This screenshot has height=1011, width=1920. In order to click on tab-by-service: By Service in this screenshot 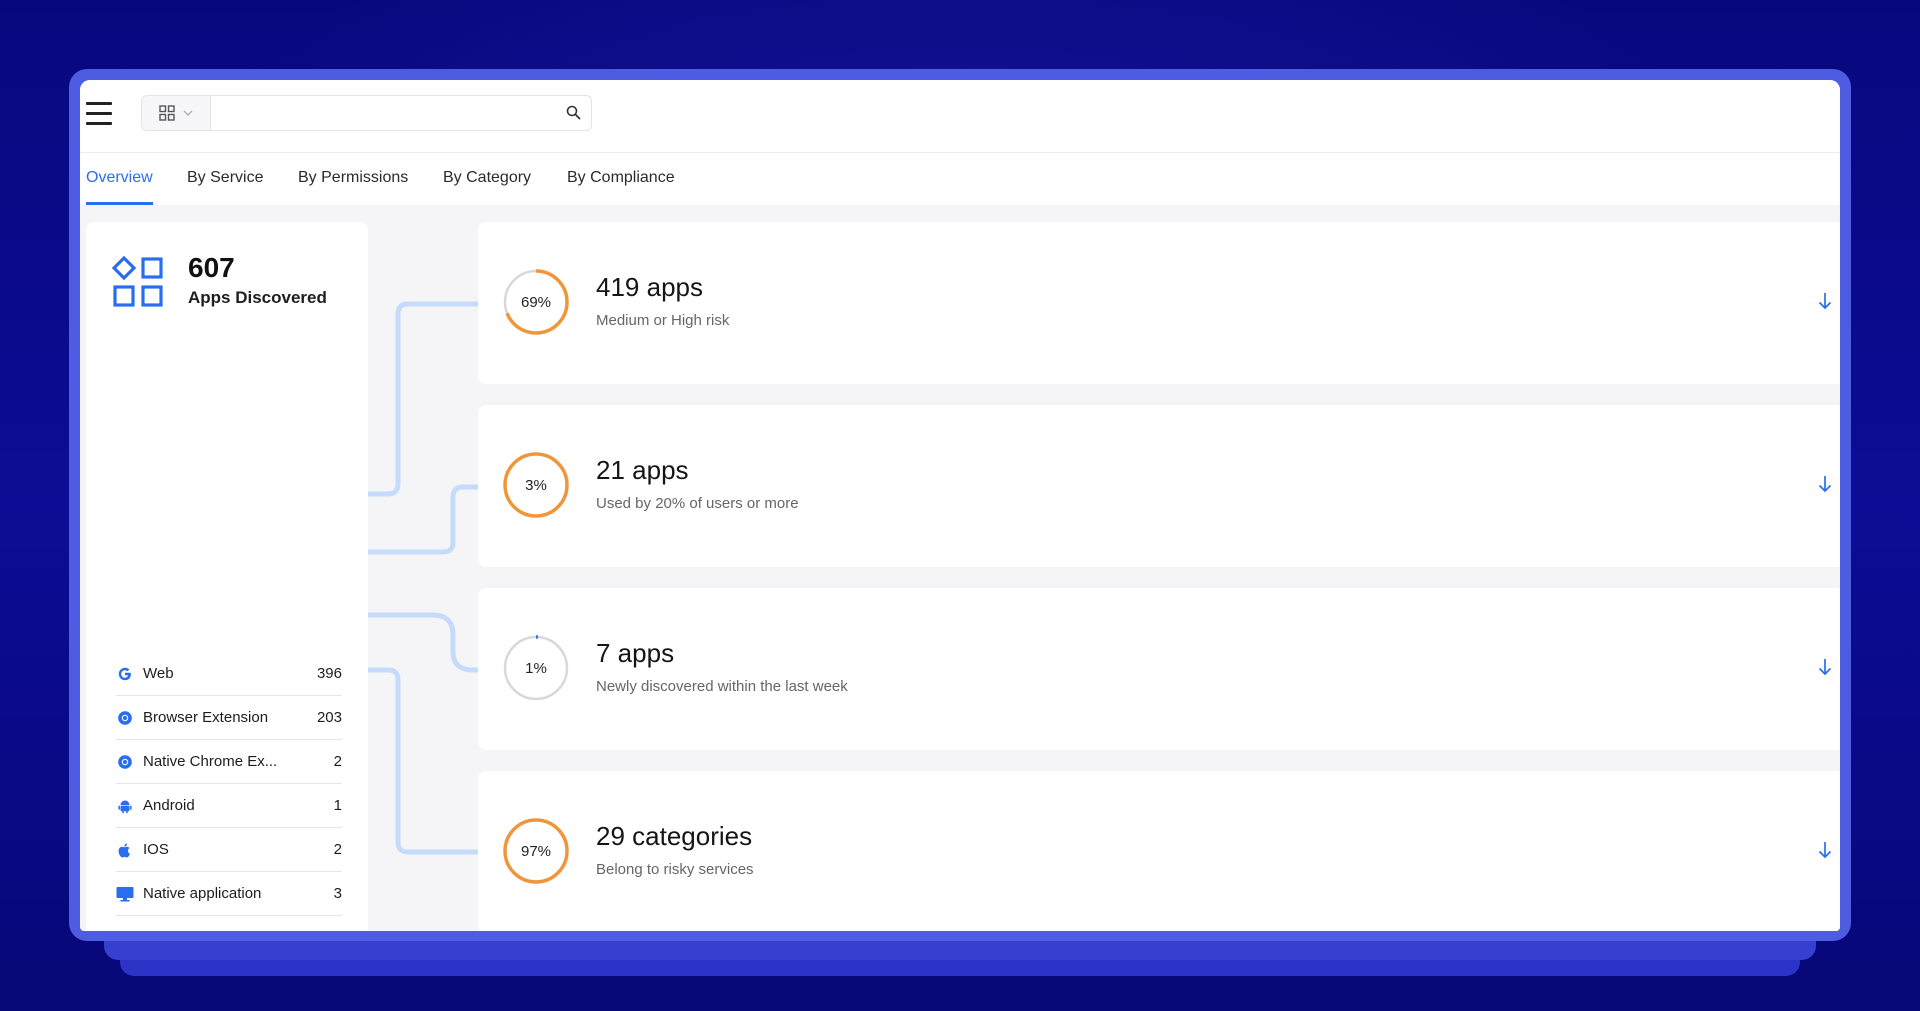, I will do `click(225, 187)`.